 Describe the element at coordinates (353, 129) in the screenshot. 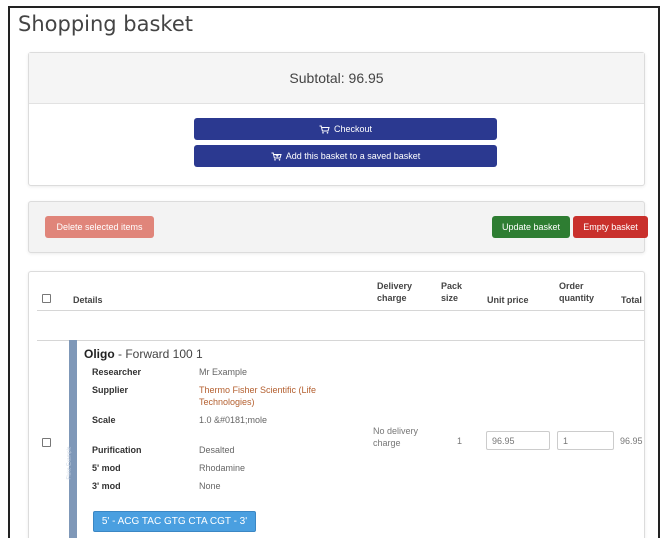

I see `checkout-label: Checkout` at that location.